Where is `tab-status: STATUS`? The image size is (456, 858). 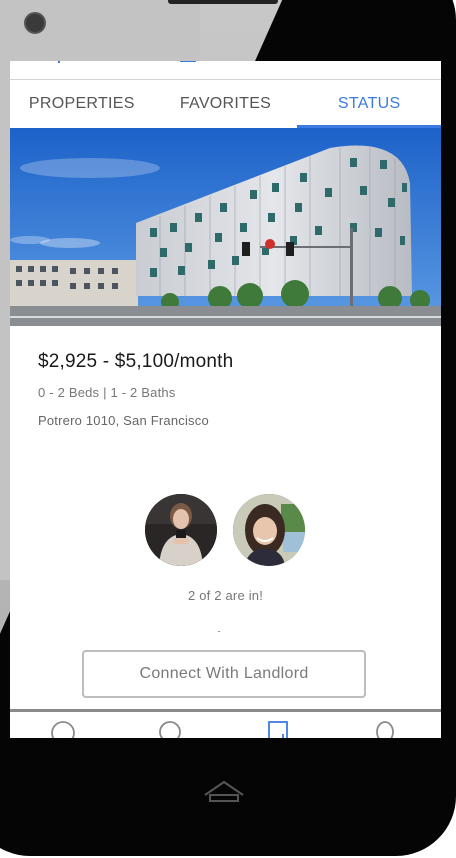 tab-status: STATUS is located at coordinates (369, 104).